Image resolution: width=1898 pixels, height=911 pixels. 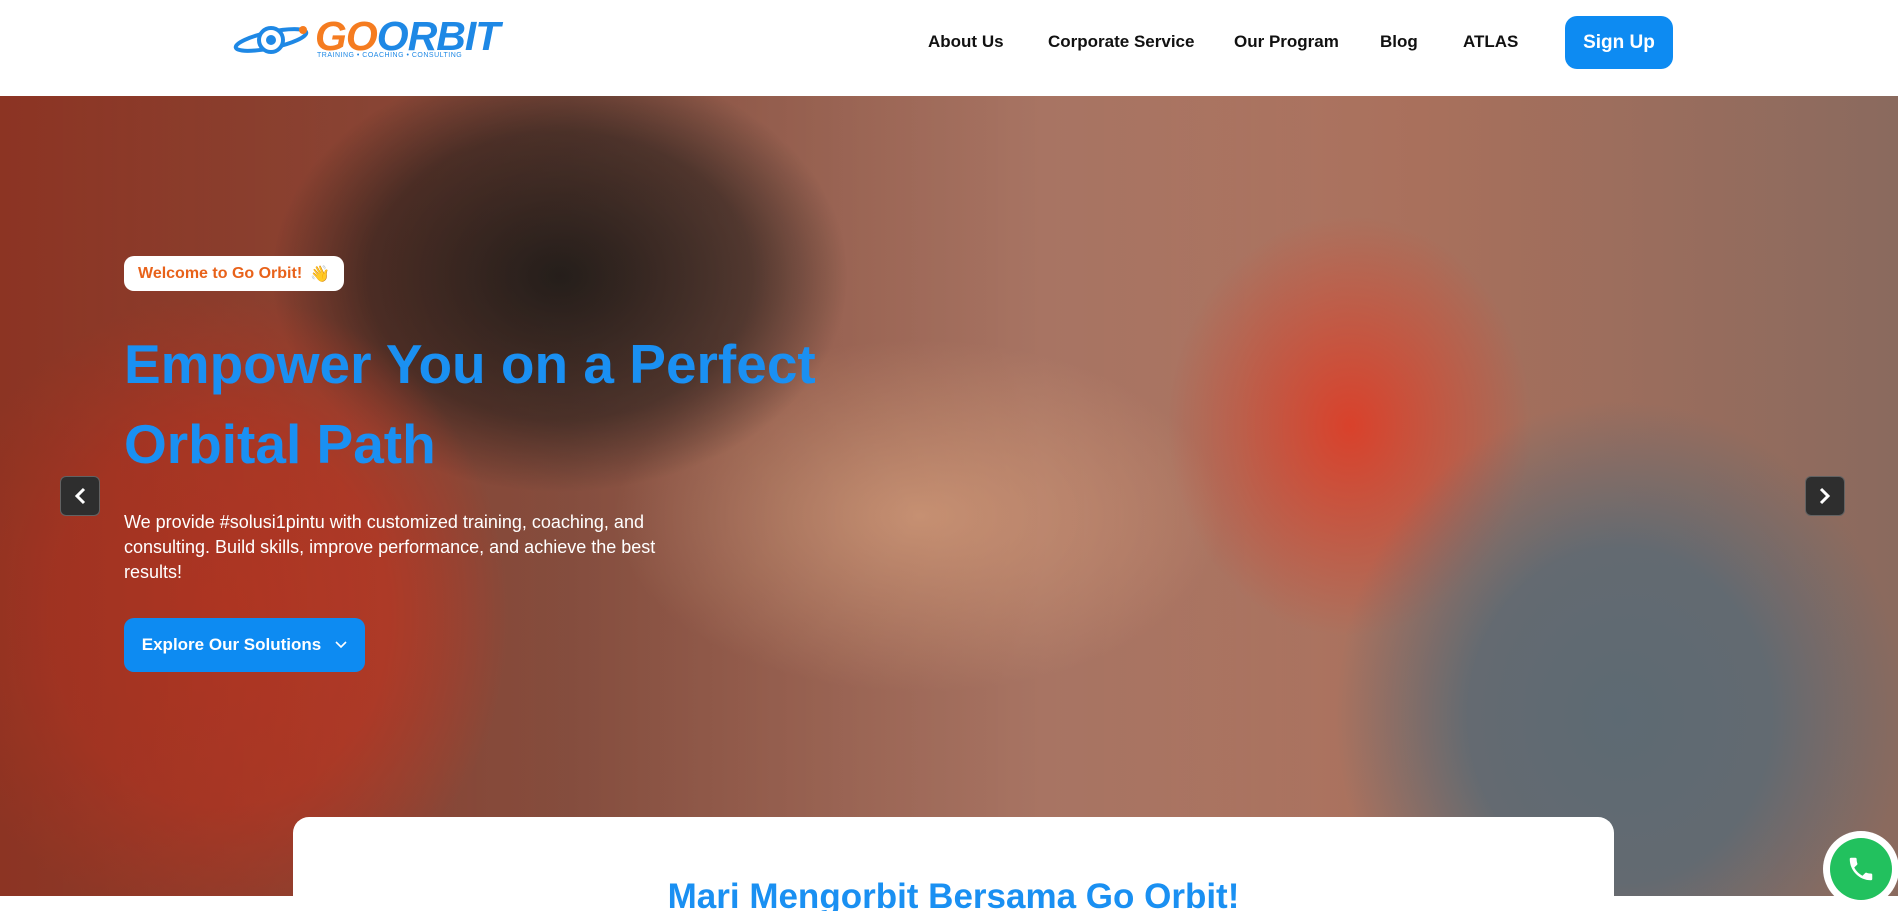 I want to click on welcome-badge: Welcome to Go Orbit! 👋, so click(x=234, y=273).